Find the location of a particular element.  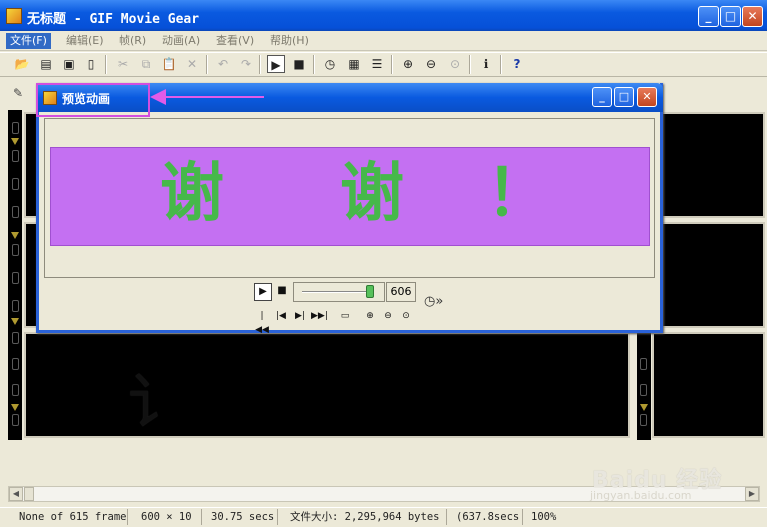

first-frame-icon: |◀◀ is located at coordinates (262, 322).